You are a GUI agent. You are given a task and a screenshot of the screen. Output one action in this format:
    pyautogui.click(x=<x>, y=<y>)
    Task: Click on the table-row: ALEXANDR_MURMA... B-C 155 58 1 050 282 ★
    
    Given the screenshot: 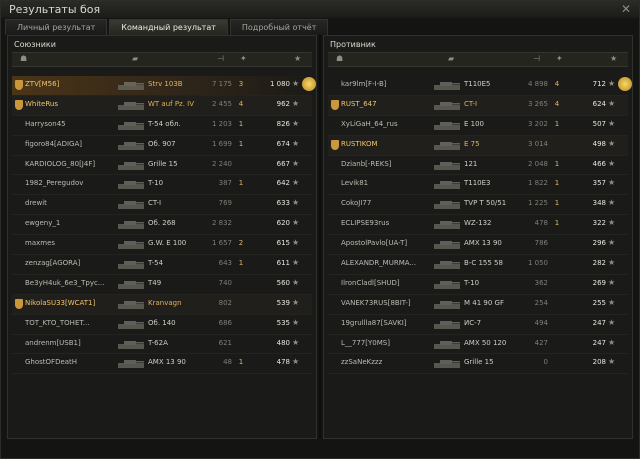 What is the action you would take?
    pyautogui.click(x=478, y=265)
    